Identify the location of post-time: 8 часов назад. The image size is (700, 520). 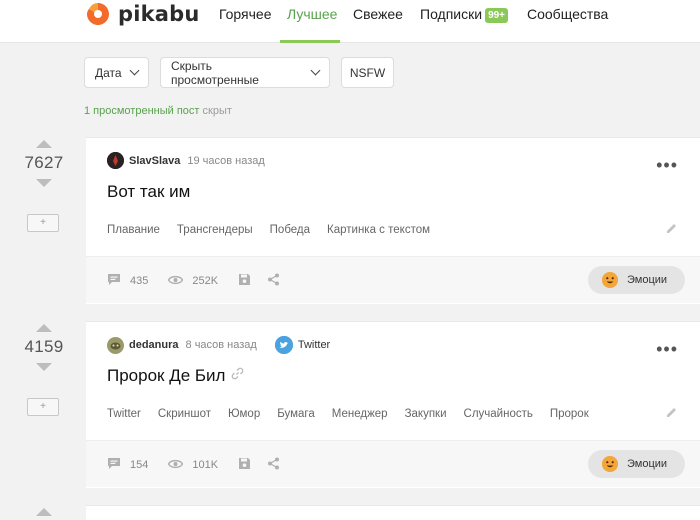
(221, 345).